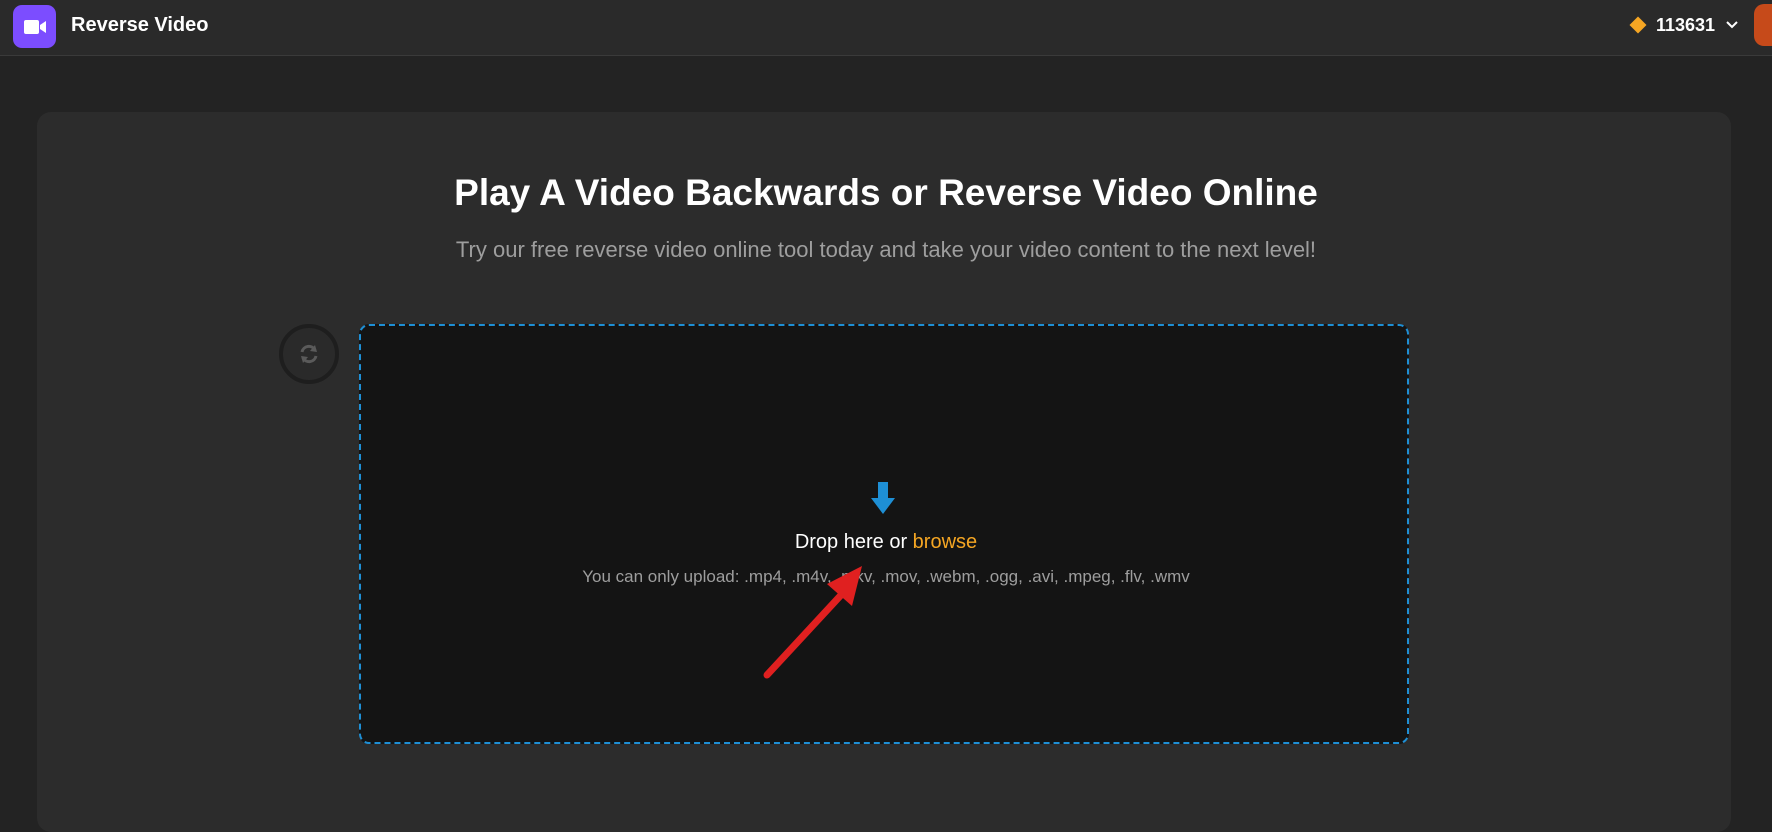 The image size is (1772, 832). Describe the element at coordinates (140, 25) in the screenshot. I see `app-title: Reverse Video` at that location.